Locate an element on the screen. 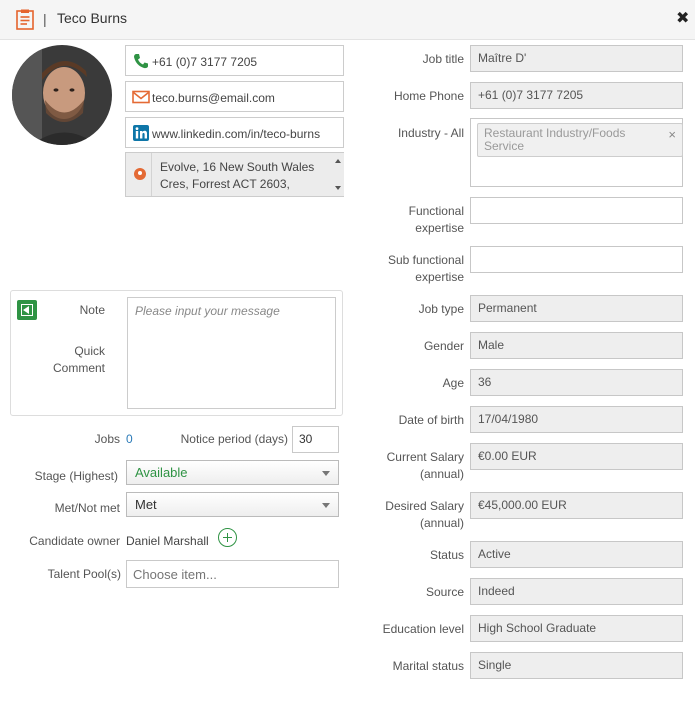  remove-tag-icon: × is located at coordinates (672, 134).